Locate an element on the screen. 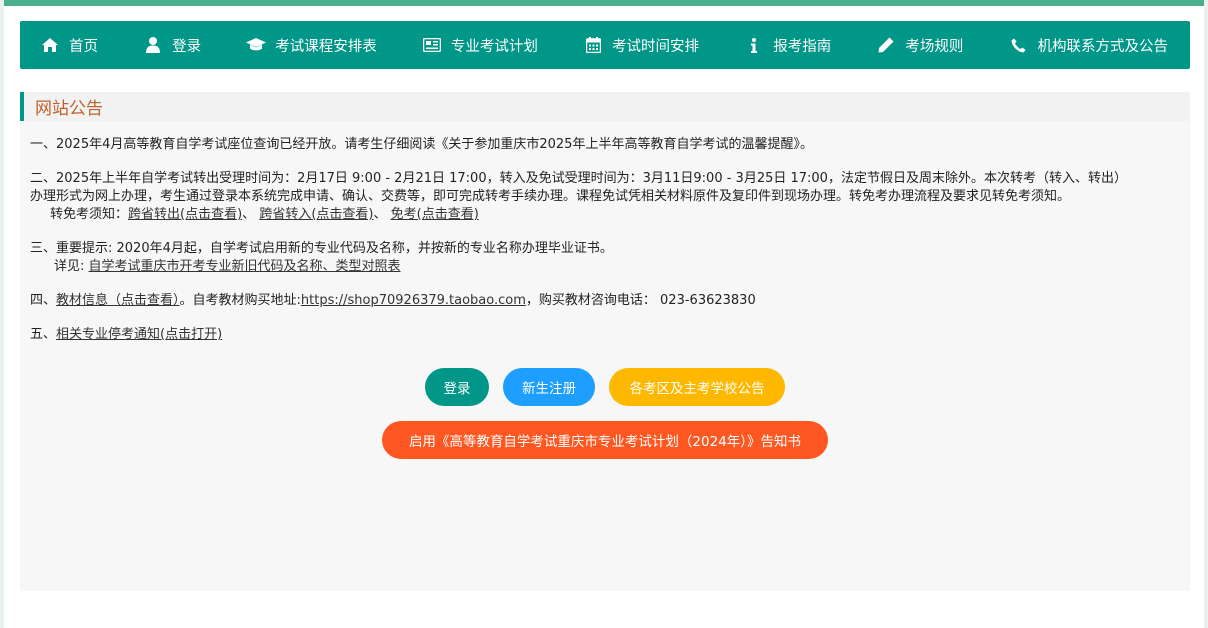 The image size is (1208, 628). nav-item-exam-time: 考试时间安排 is located at coordinates (641, 45).